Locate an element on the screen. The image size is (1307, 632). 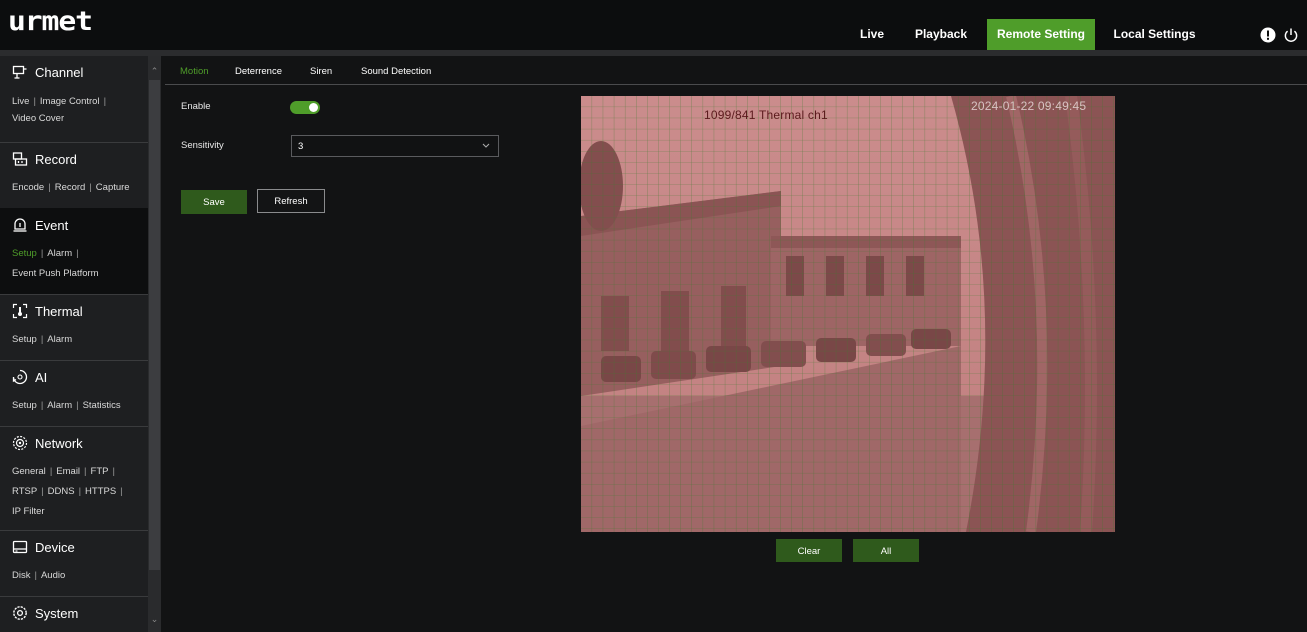
sidebar-item-channel: Channel is located at coordinates (47, 72).